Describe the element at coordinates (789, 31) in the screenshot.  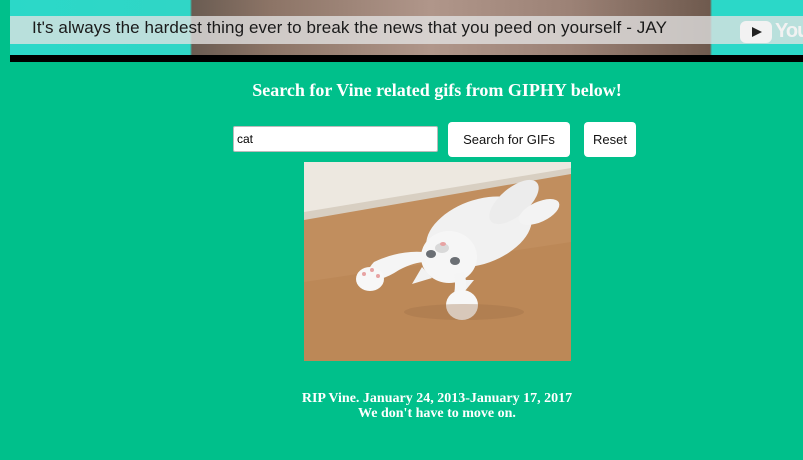
I see `youtube-wordmark: You` at that location.